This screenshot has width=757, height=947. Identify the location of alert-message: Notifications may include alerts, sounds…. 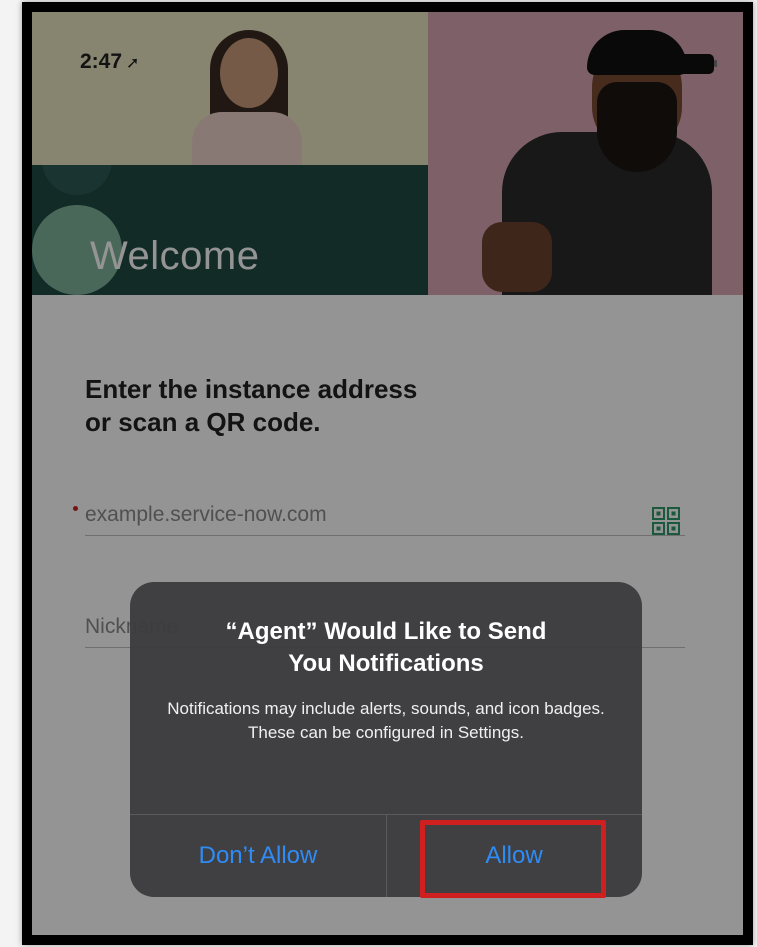
(386, 720).